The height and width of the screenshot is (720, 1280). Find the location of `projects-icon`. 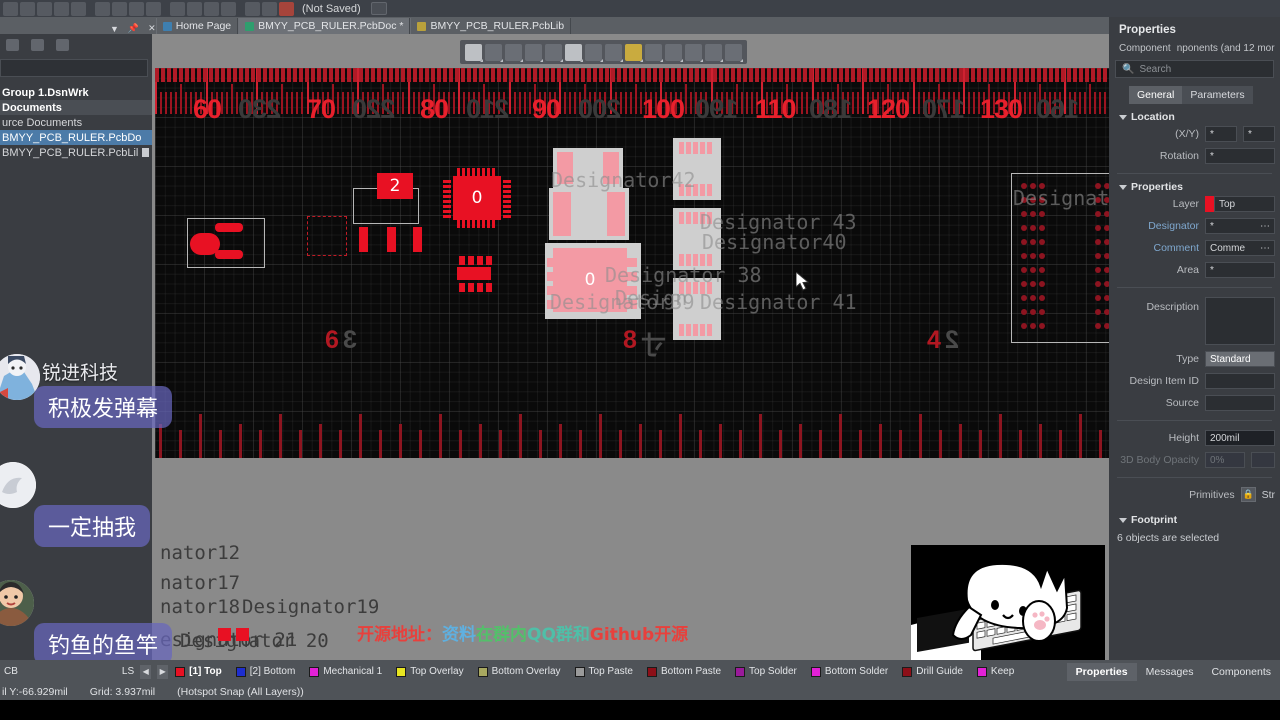

projects-icon is located at coordinates (12, 45).